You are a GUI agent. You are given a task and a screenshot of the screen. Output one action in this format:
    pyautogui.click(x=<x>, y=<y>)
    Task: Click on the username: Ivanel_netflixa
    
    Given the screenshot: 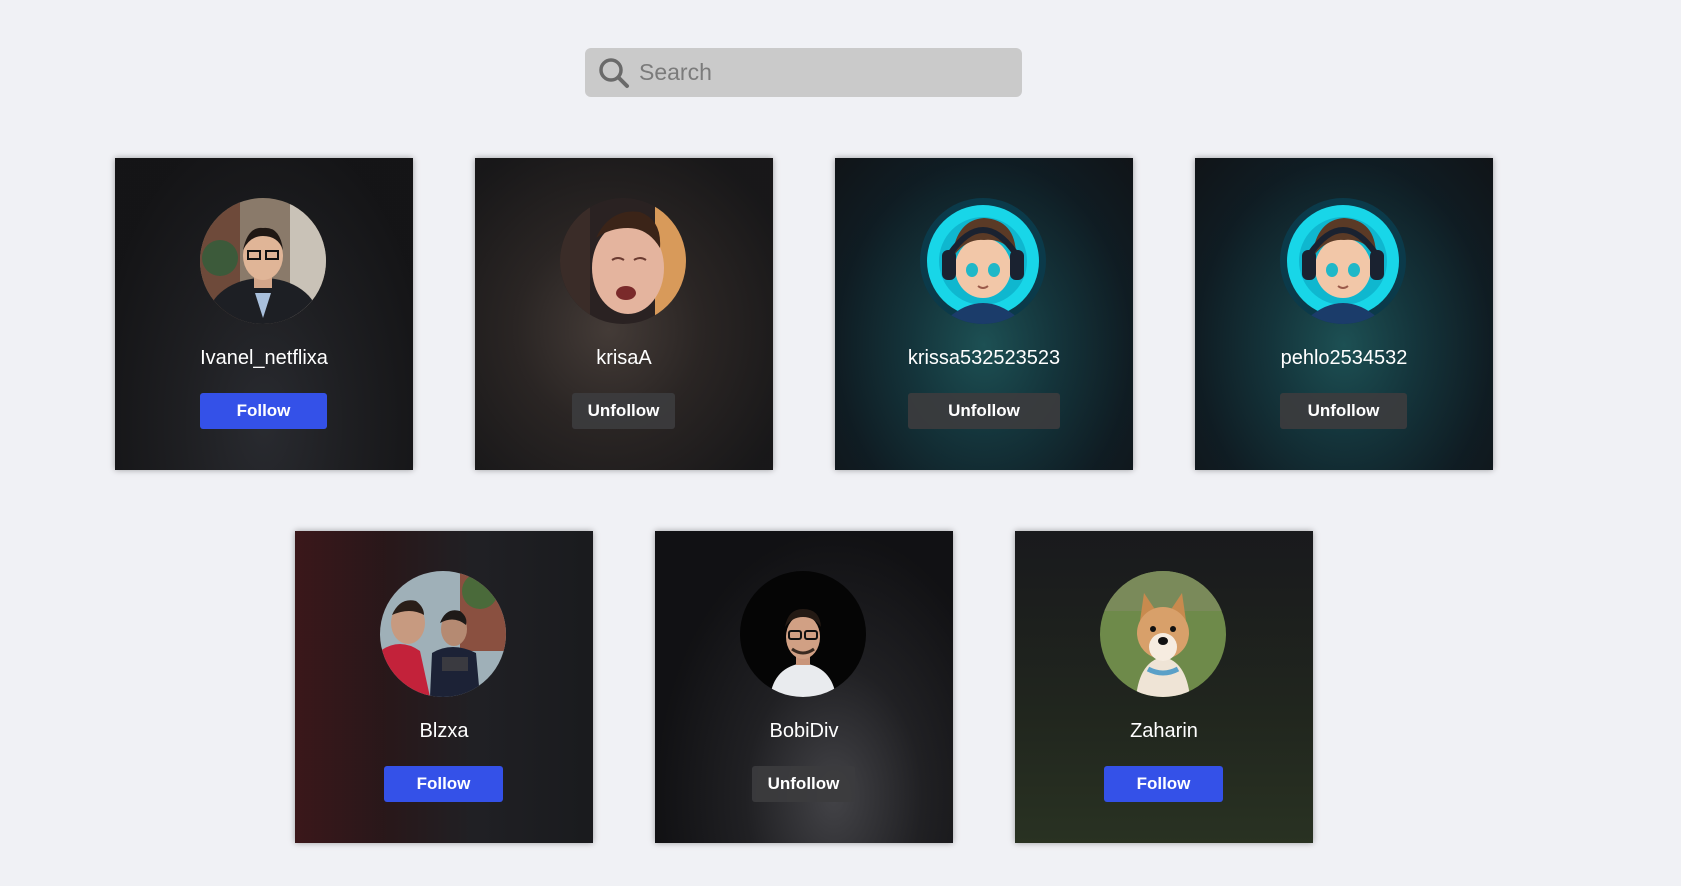 What is the action you would take?
    pyautogui.click(x=264, y=358)
    